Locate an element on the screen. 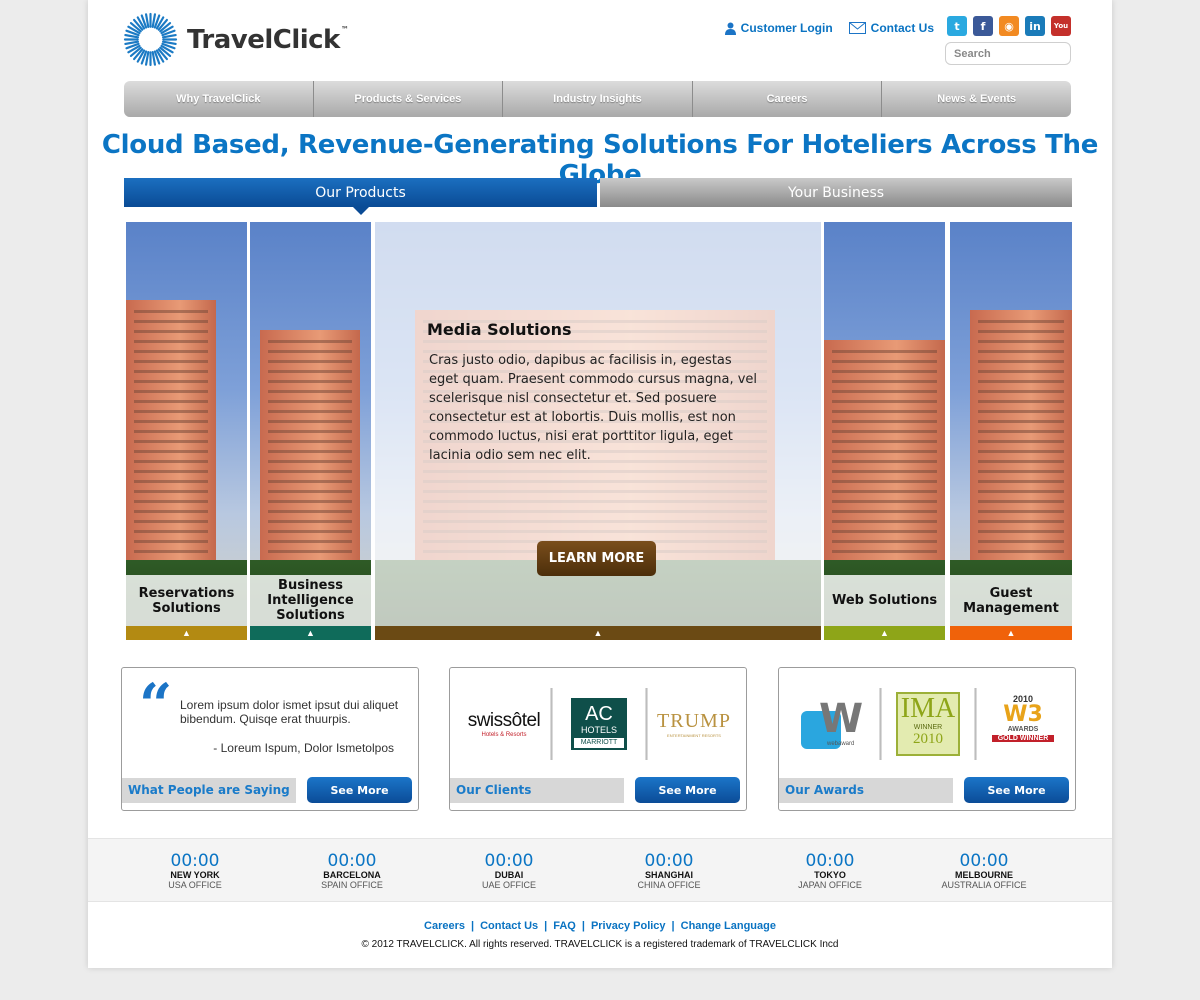  sunburst-logo-icon is located at coordinates (150, 39).